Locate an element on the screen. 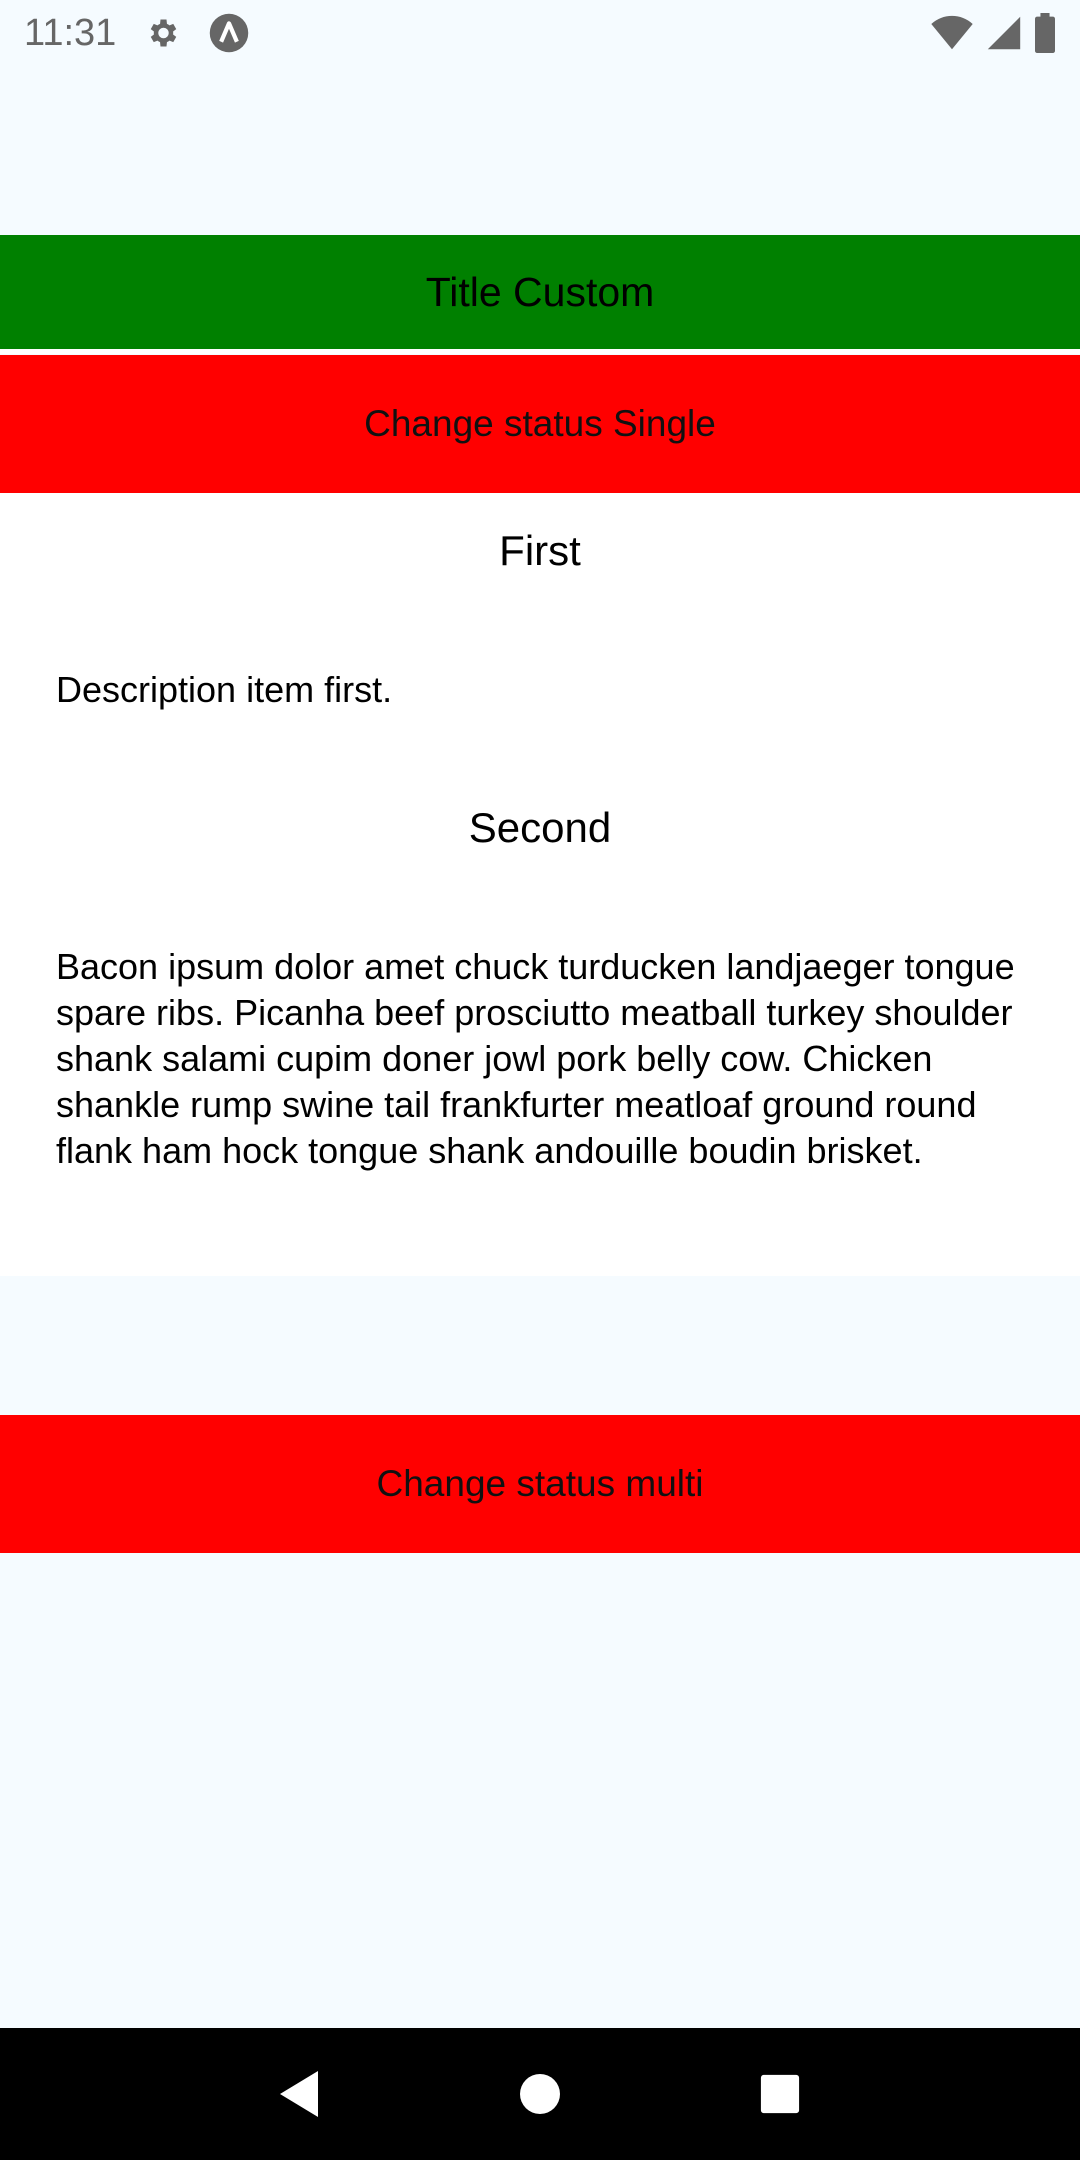 The image size is (1080, 2160). change-status-multi-label: Change status multi is located at coordinates (540, 1483).